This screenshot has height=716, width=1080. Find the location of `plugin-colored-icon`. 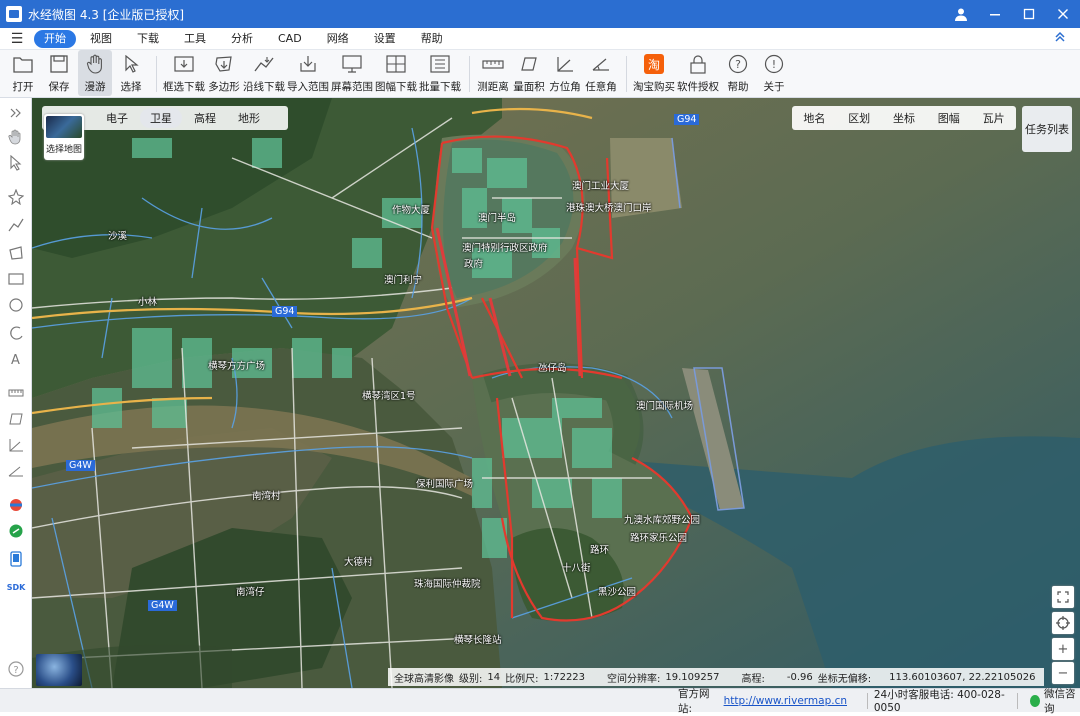

plugin-colored-icon is located at coordinates (16, 505).